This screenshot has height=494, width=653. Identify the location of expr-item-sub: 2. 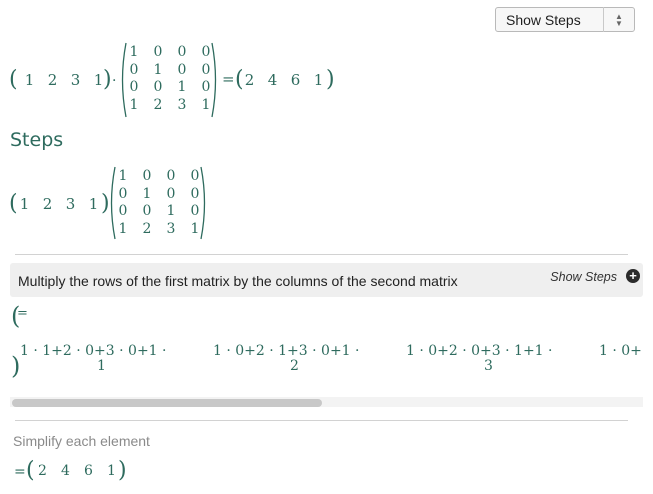
(294, 366).